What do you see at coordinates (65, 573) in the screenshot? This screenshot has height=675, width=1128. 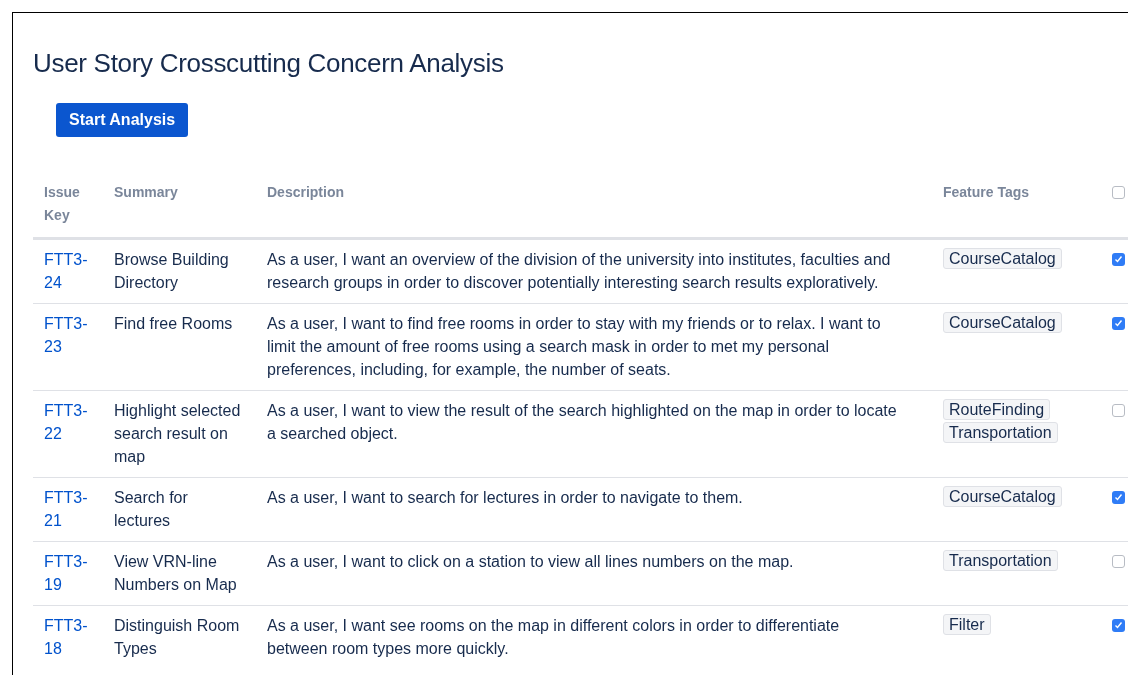 I see `issue-key-link: FTT3-19` at bounding box center [65, 573].